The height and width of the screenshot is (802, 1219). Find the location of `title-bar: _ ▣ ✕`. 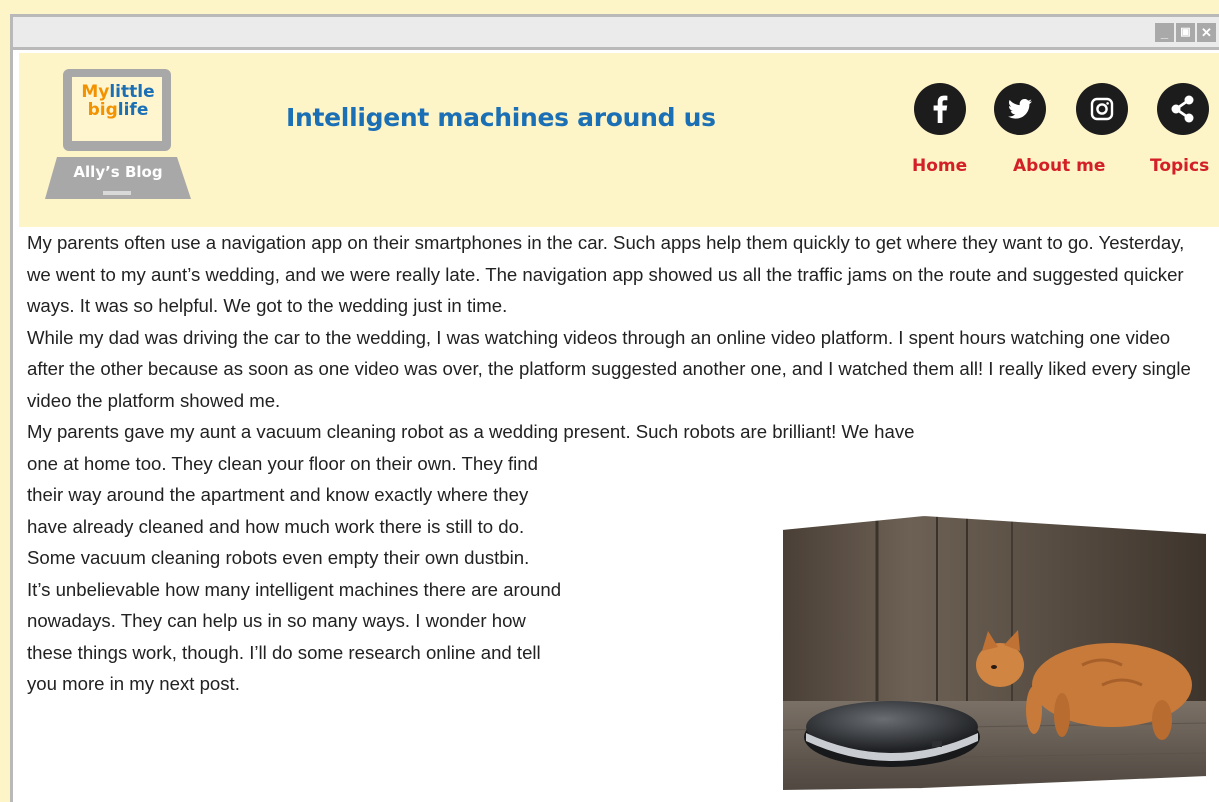

title-bar: _ ▣ ✕ is located at coordinates (616, 33).